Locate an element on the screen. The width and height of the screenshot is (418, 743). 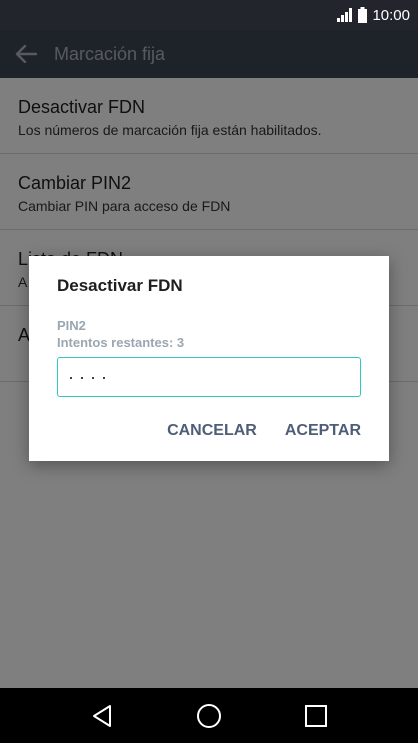
status-icons: 10:00 is located at coordinates (373, 15).